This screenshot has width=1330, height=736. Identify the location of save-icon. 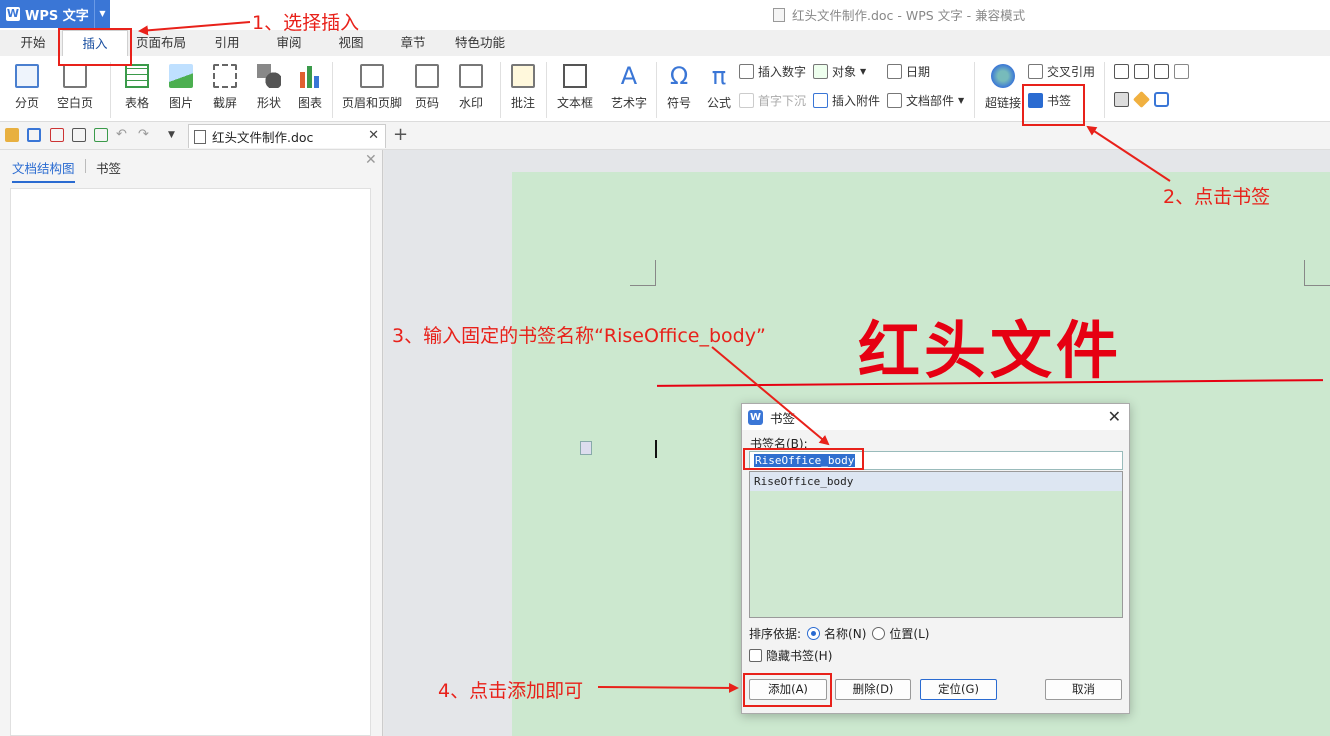
(34, 135).